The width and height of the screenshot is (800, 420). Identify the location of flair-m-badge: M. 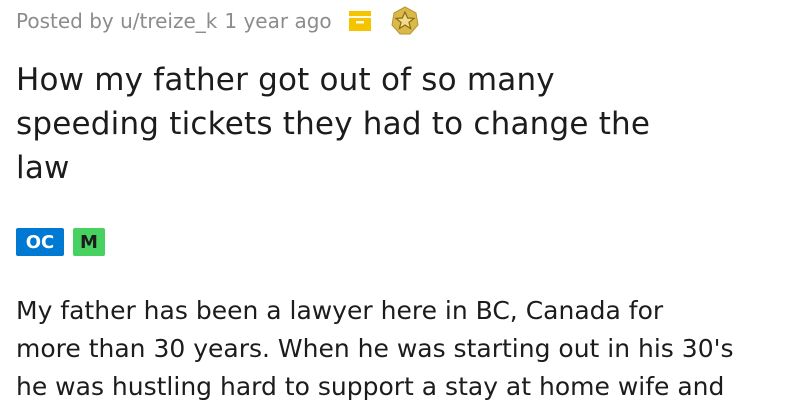
(89, 242).